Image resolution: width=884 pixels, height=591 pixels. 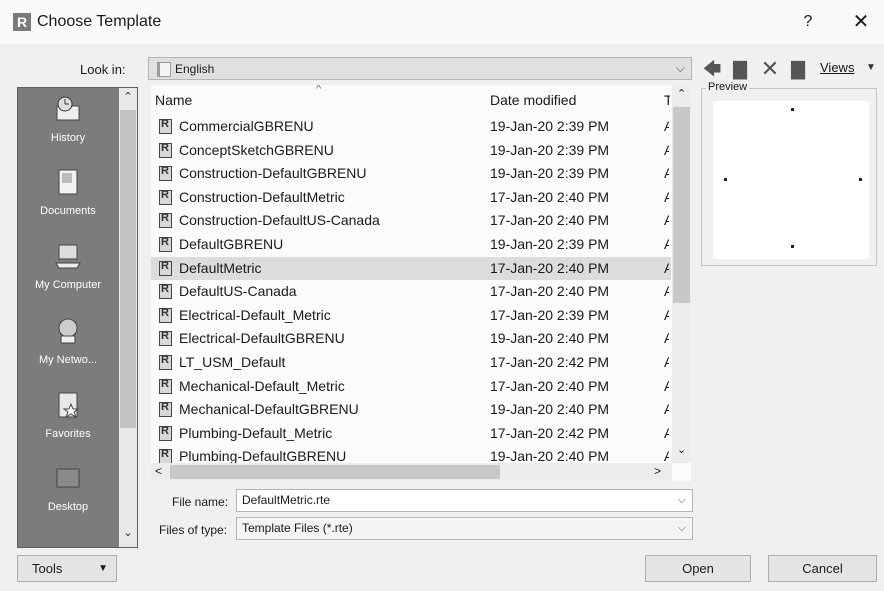 What do you see at coordinates (262, 385) in the screenshot?
I see `file-name-cell: Mechanical-Default_Metric` at bounding box center [262, 385].